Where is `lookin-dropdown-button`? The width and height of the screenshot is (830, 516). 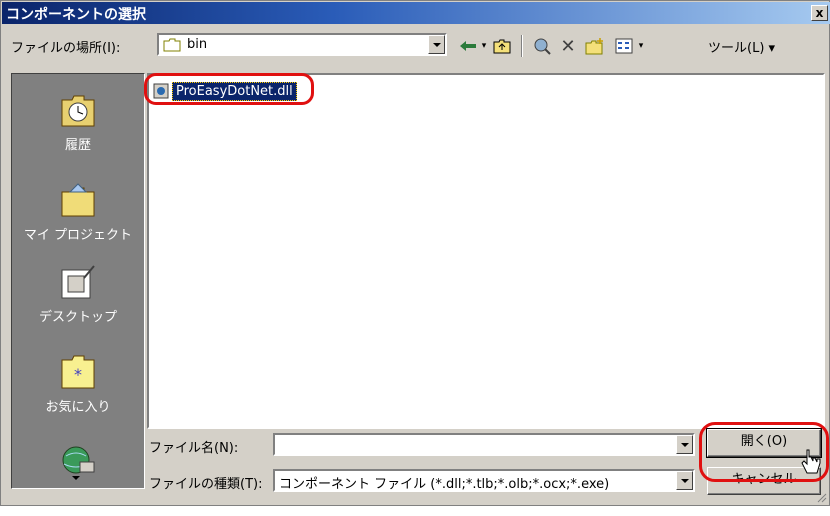
lookin-dropdown-button is located at coordinates (436, 44).